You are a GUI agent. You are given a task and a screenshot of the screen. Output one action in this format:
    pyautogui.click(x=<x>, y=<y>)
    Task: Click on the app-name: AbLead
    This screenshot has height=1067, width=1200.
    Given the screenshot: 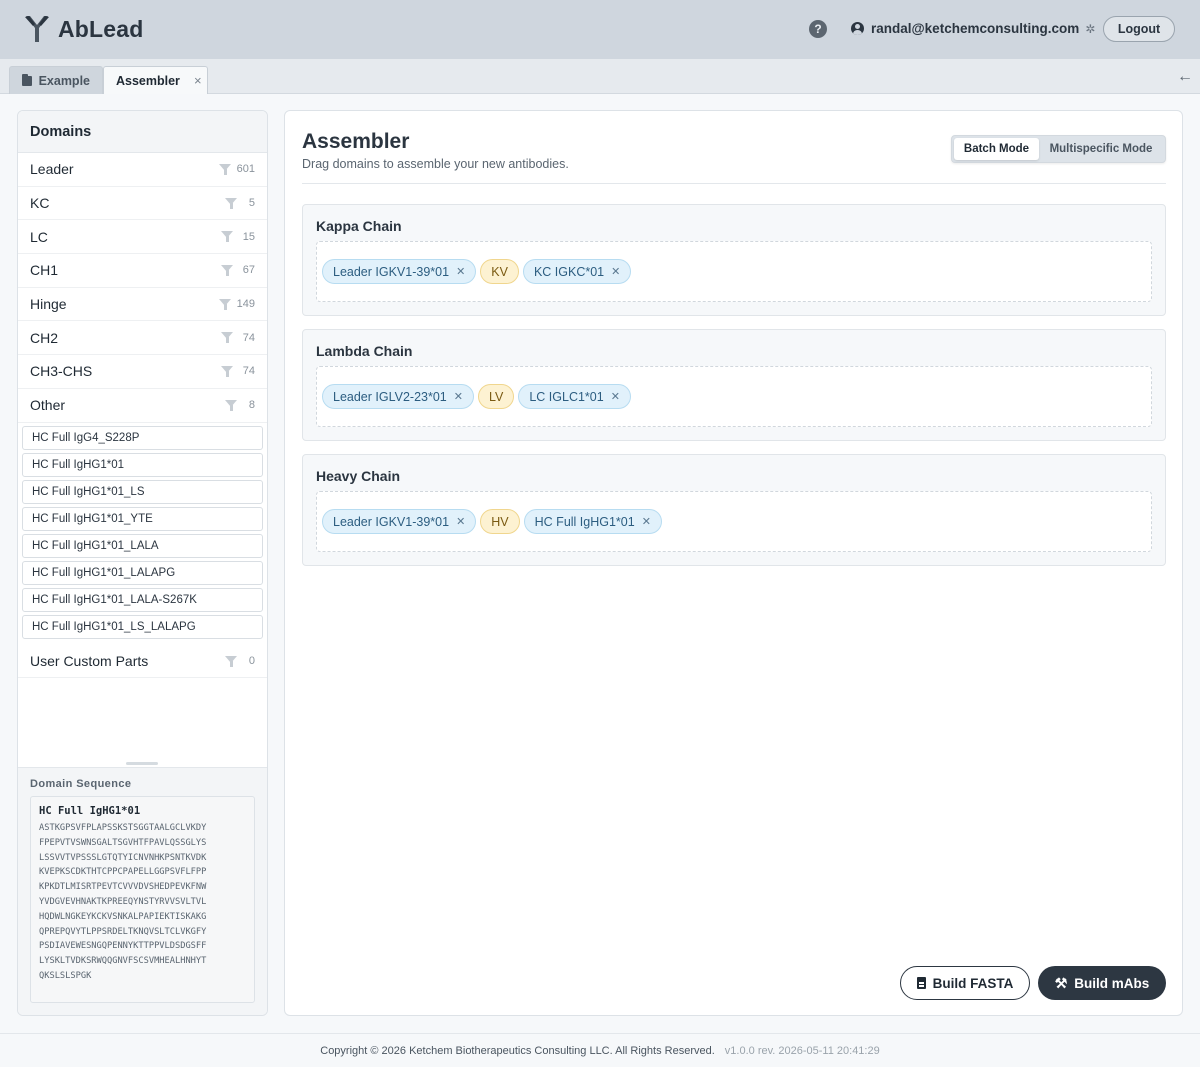 What is the action you would take?
    pyautogui.click(x=101, y=28)
    